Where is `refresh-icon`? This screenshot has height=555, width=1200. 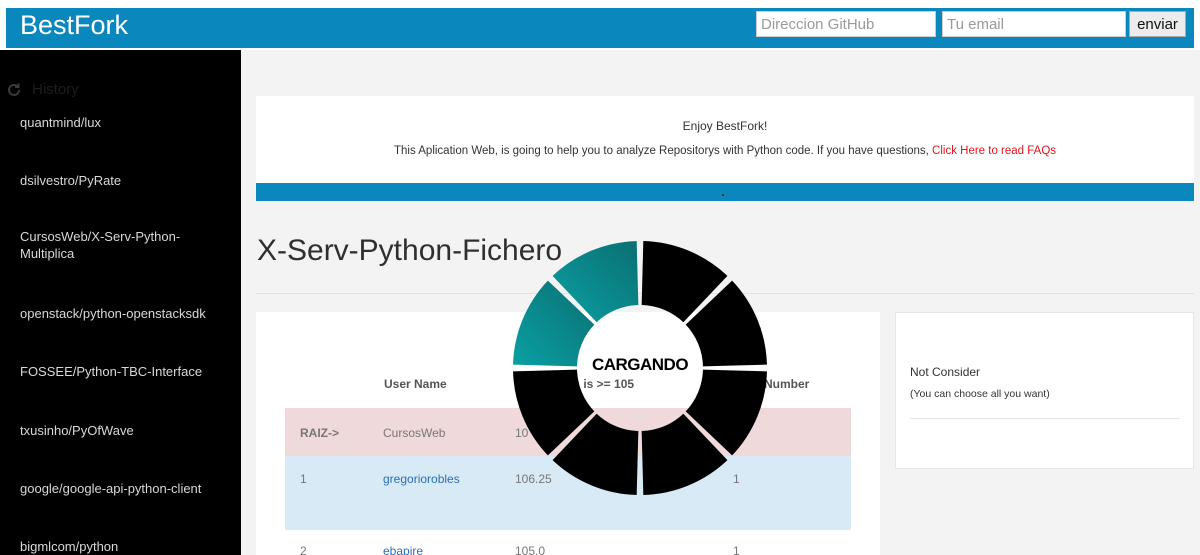
refresh-icon is located at coordinates (14, 89).